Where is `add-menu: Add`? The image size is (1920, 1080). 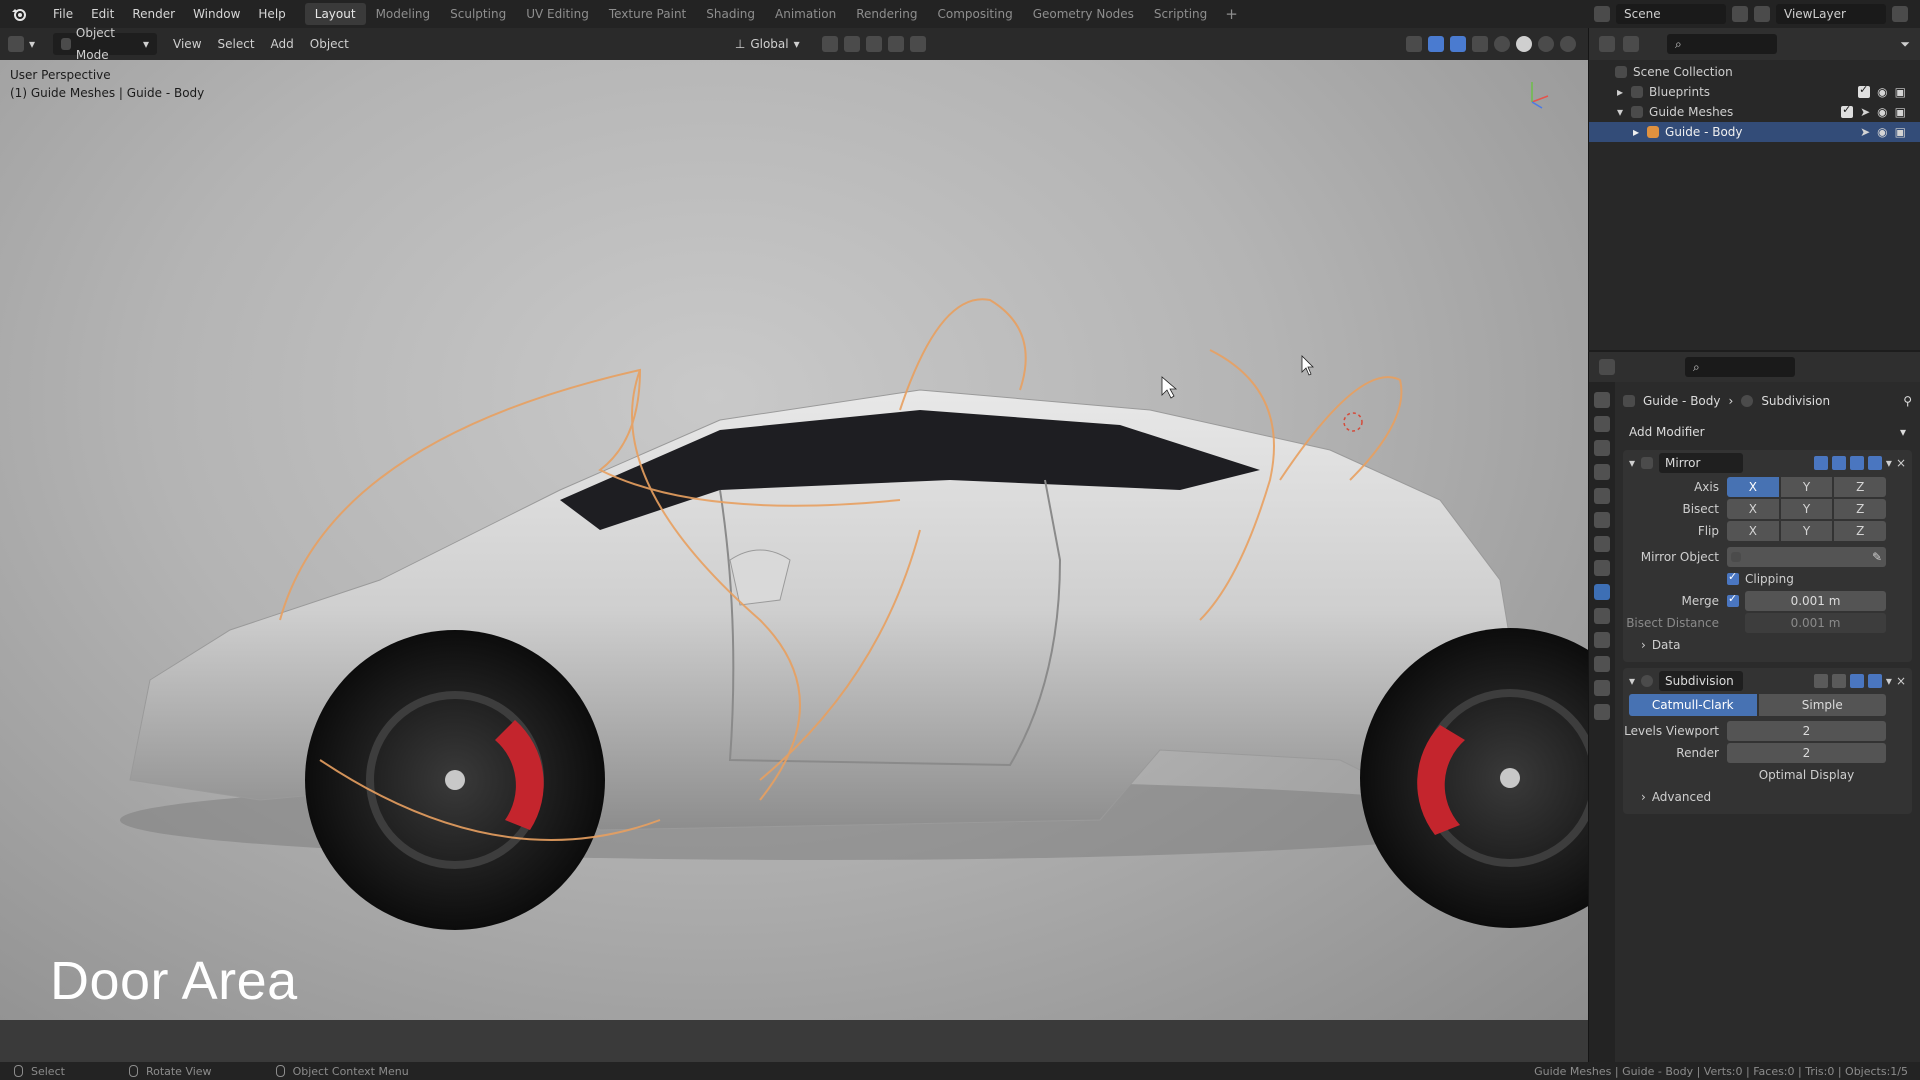 add-menu: Add is located at coordinates (282, 44).